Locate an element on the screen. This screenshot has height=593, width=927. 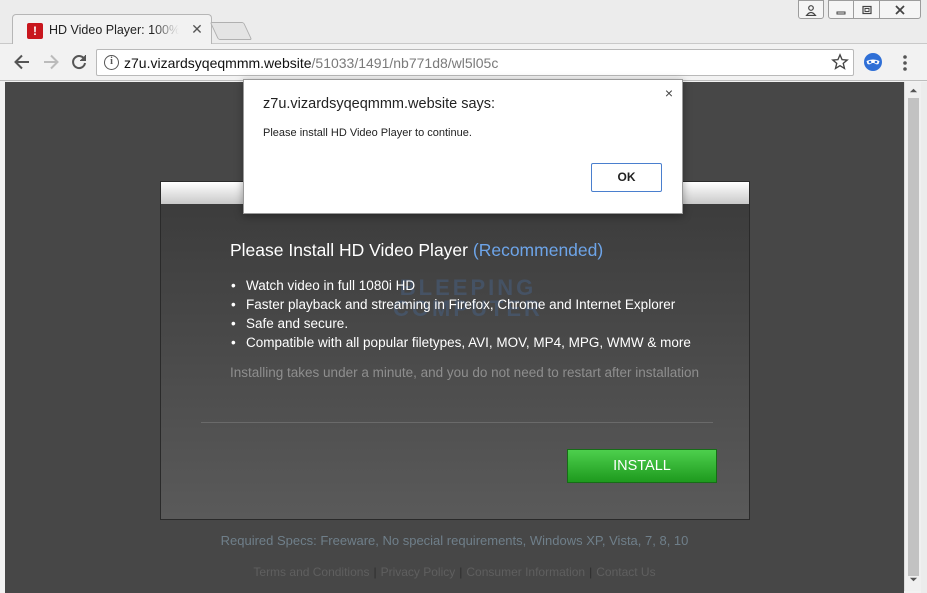
close-window-button is located at coordinates (900, 9).